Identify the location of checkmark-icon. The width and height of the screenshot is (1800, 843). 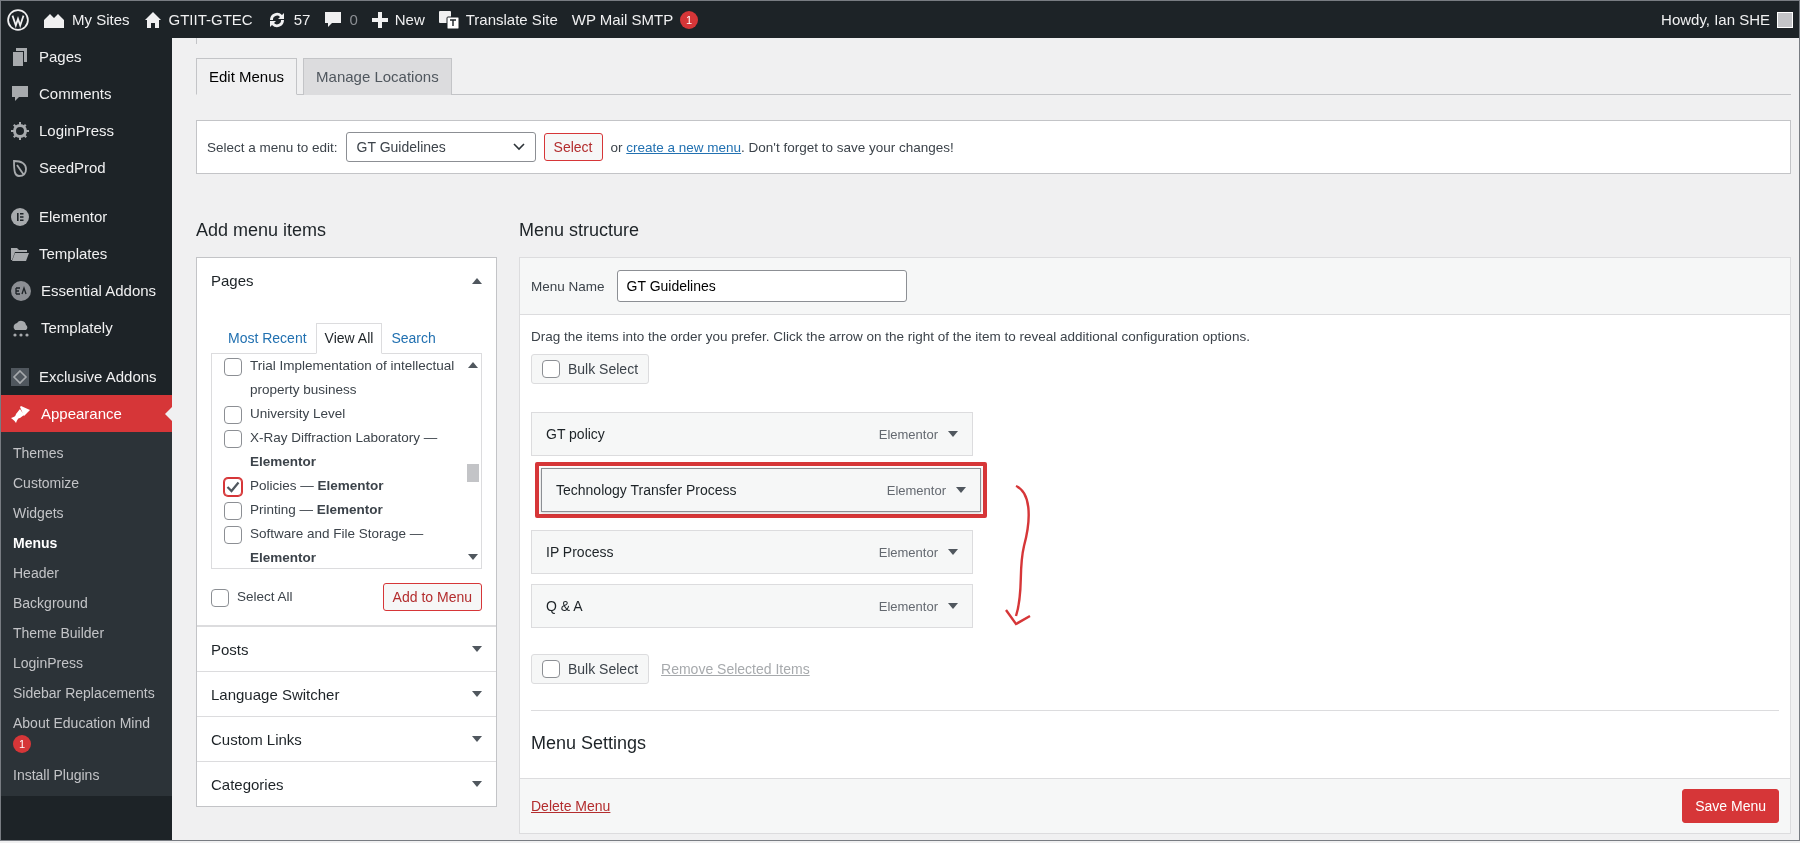
(233, 487).